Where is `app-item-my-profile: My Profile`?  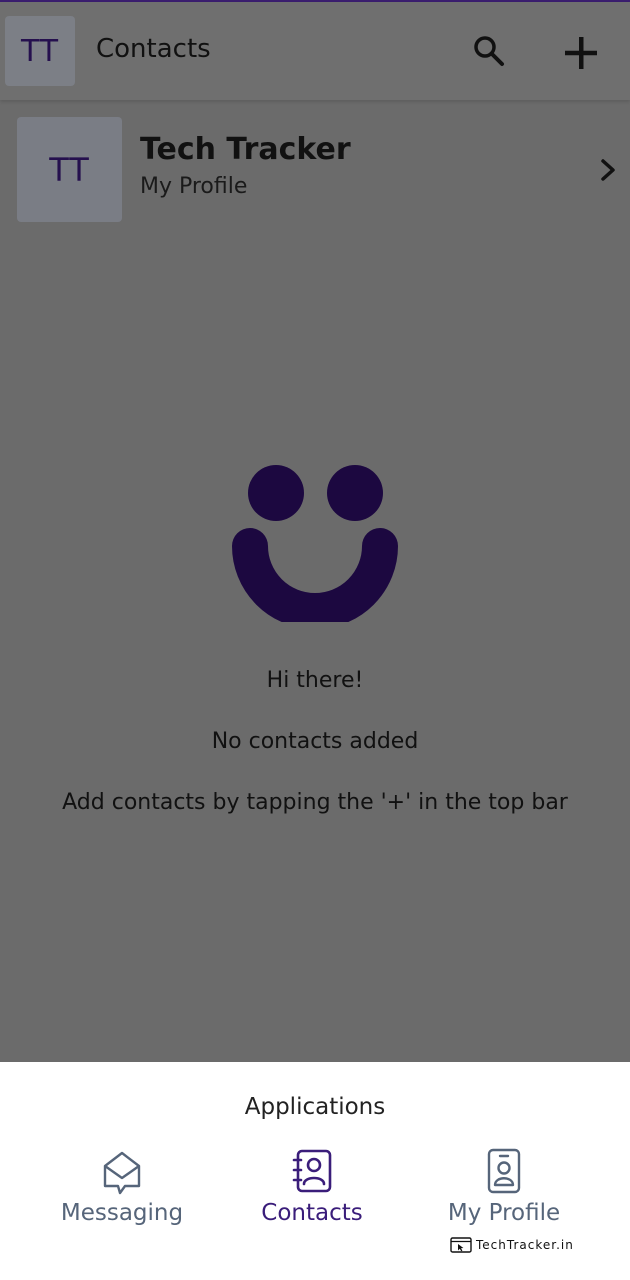 app-item-my-profile: My Profile is located at coordinates (504, 1191).